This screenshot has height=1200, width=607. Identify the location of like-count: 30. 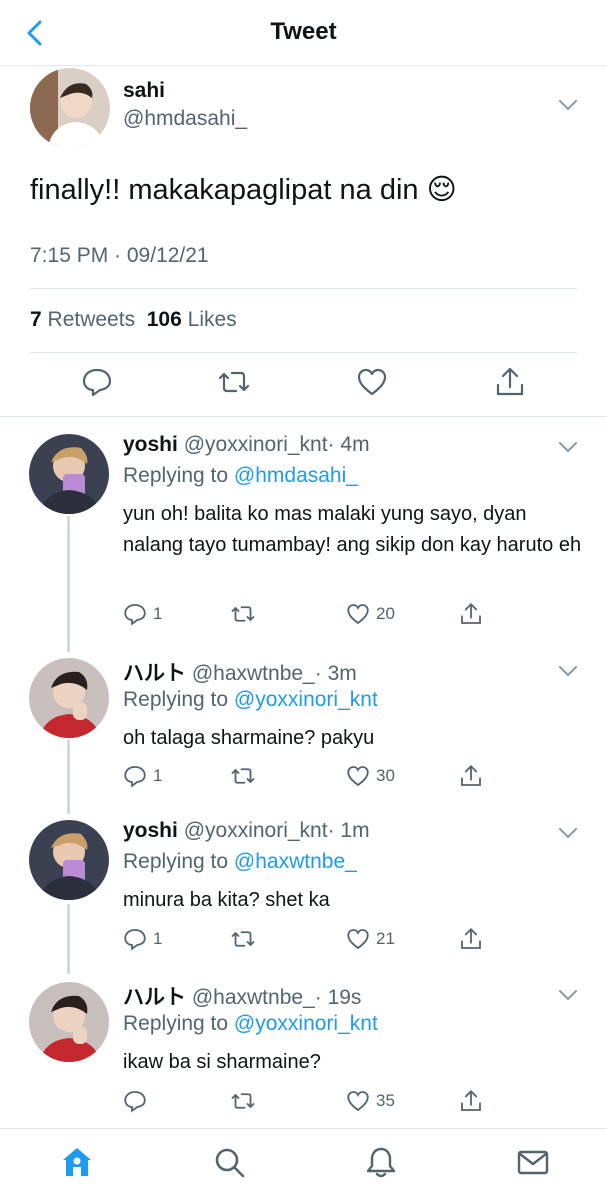
(385, 775).